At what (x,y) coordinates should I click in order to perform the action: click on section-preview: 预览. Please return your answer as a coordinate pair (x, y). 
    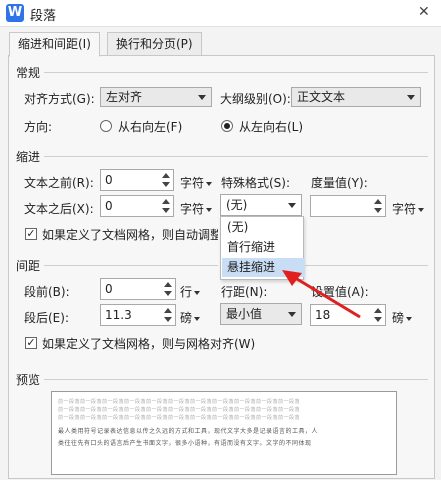
    Looking at the image, I should click on (28, 380).